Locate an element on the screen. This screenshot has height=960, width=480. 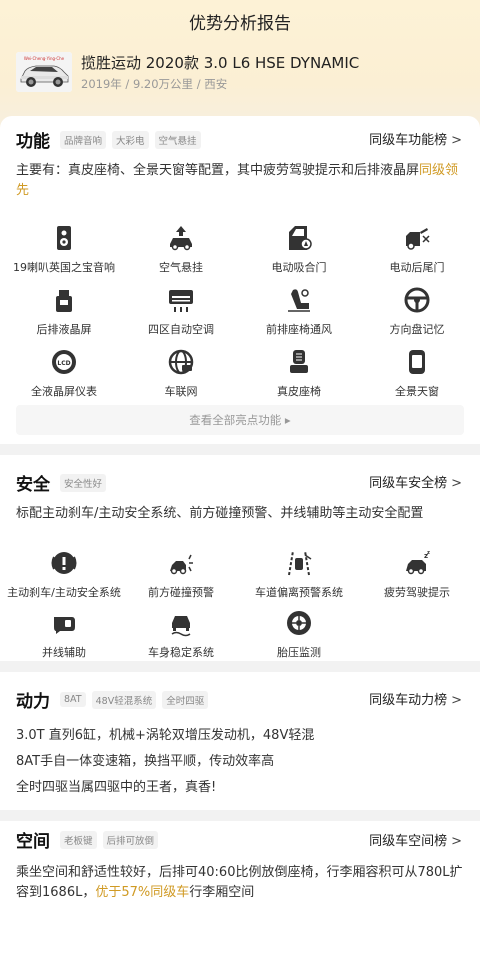
power-tailgate-icon is located at coordinates (418, 239).